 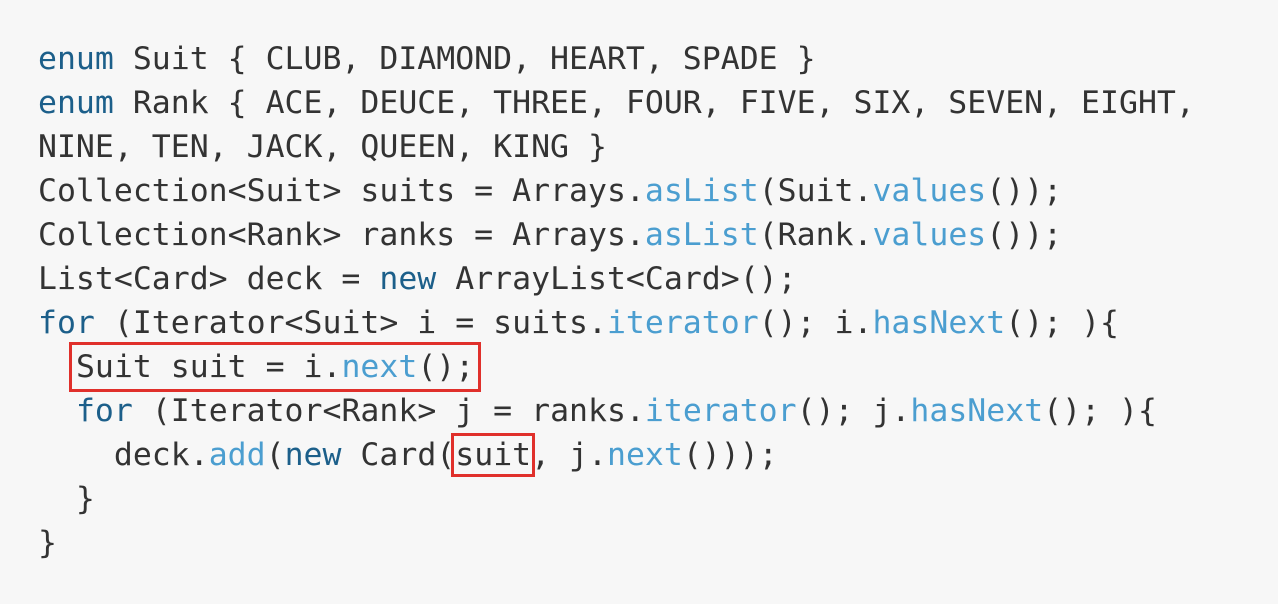 I want to click on code-text: Suit { CLUB, DIAMOND, HEART, SPADE }, so click(x=464, y=59).